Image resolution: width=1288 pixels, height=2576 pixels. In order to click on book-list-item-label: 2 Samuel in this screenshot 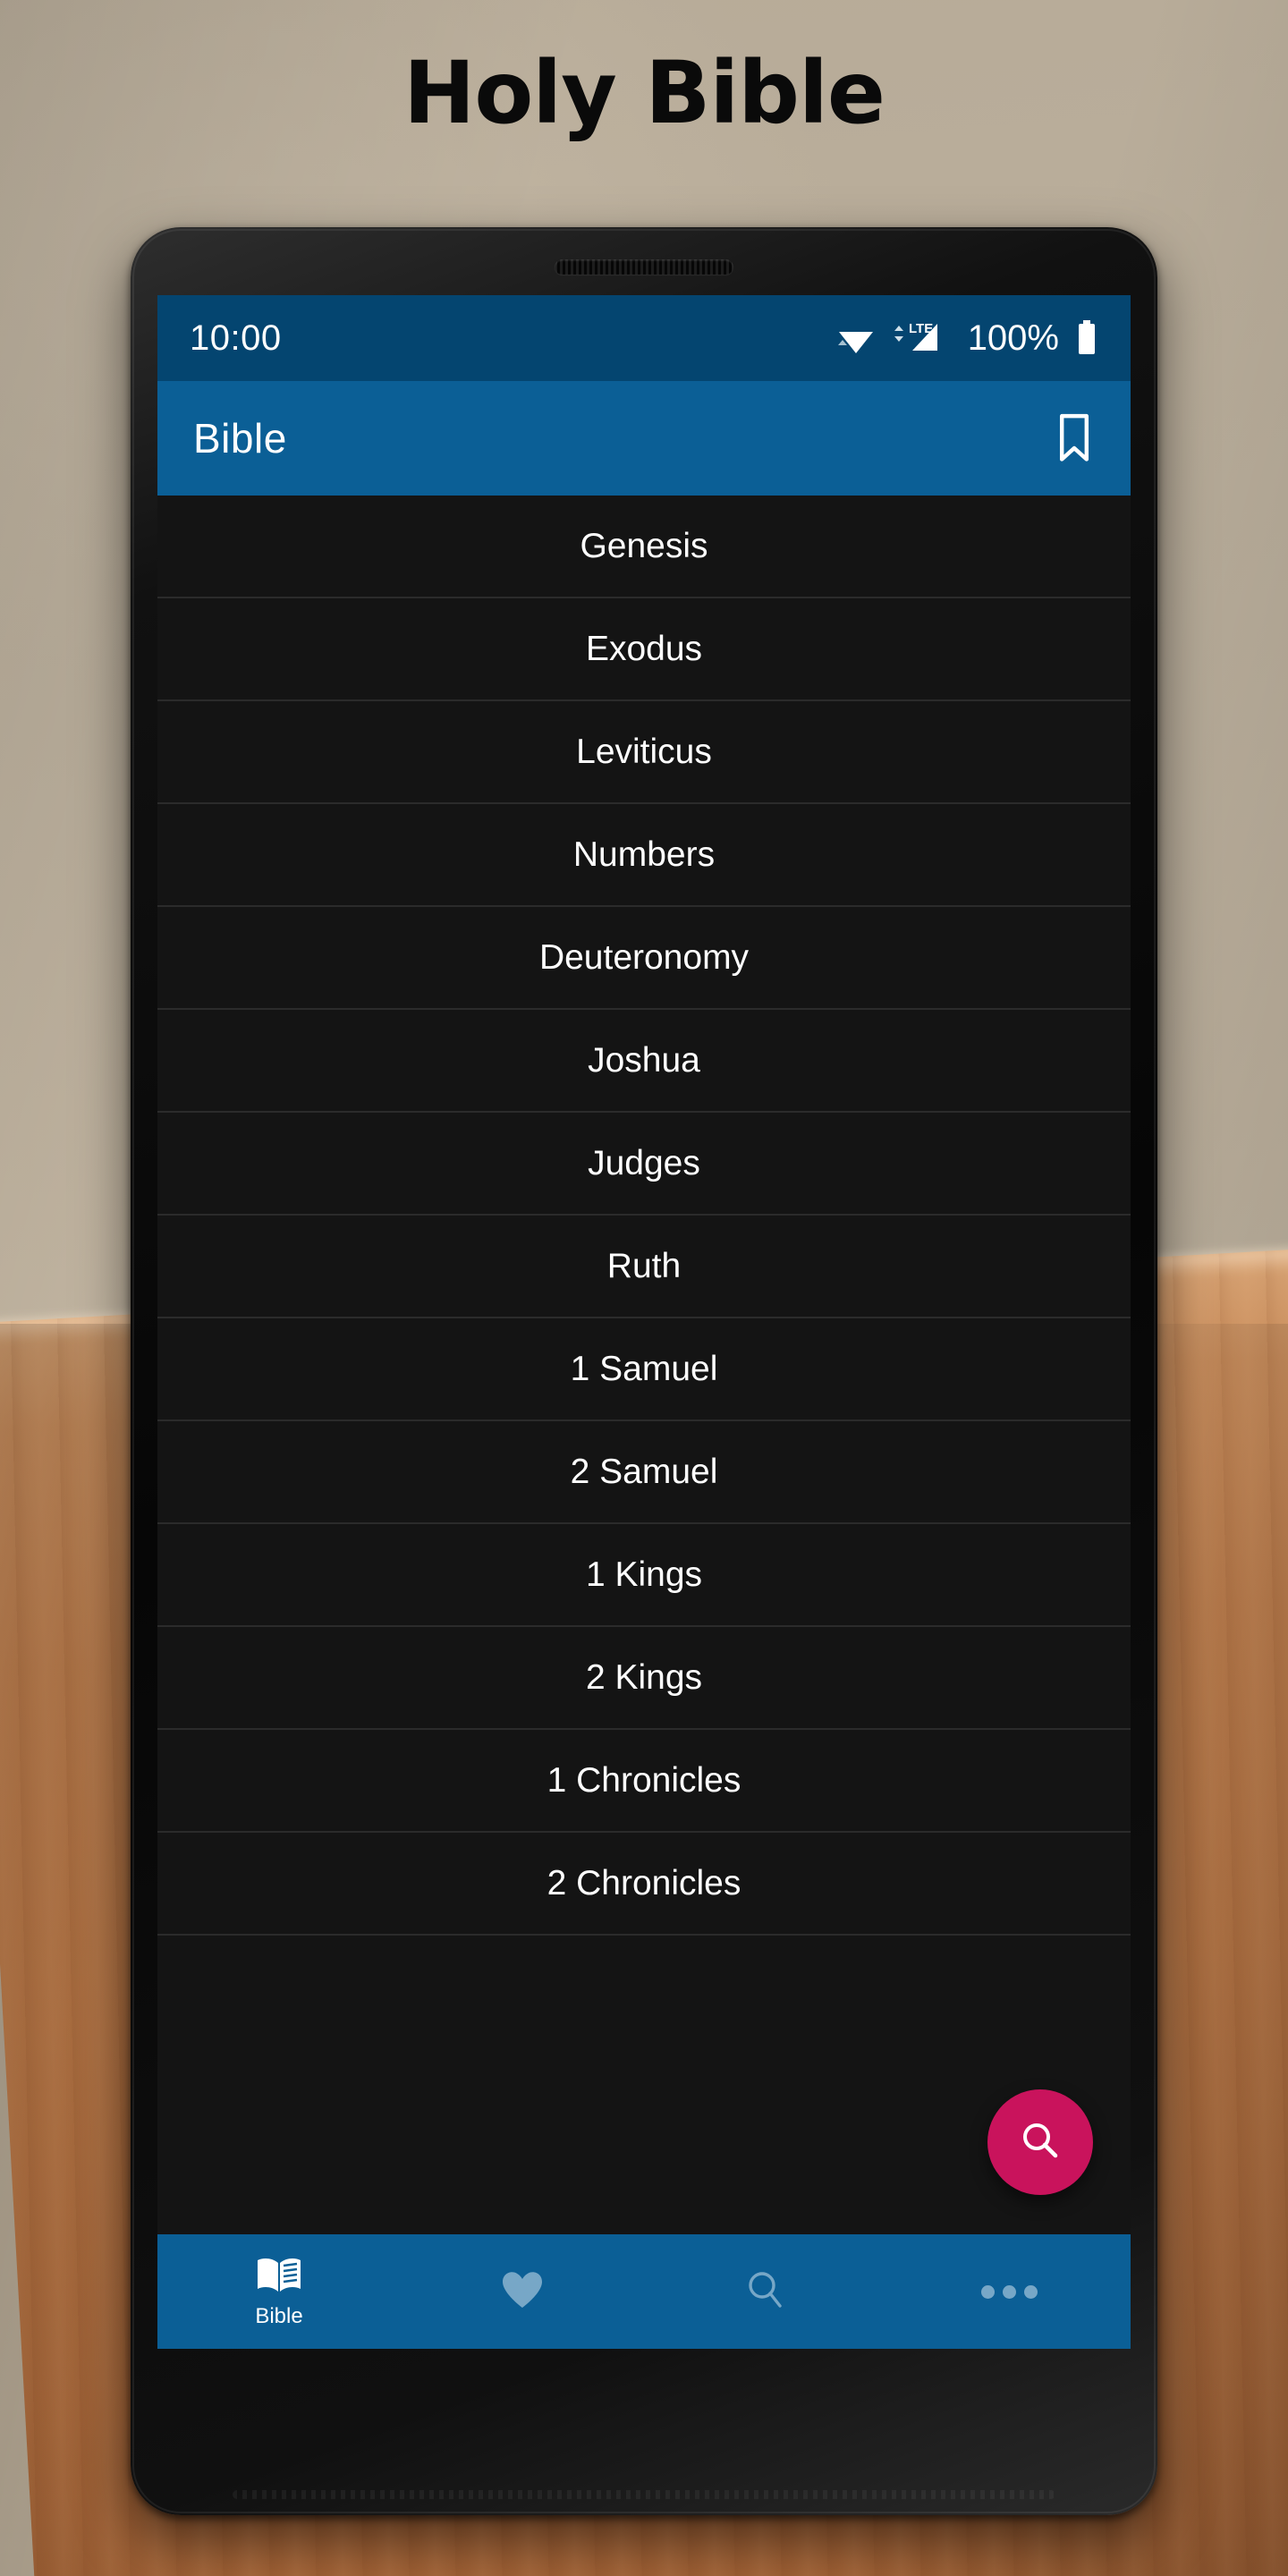, I will do `click(644, 1471)`.